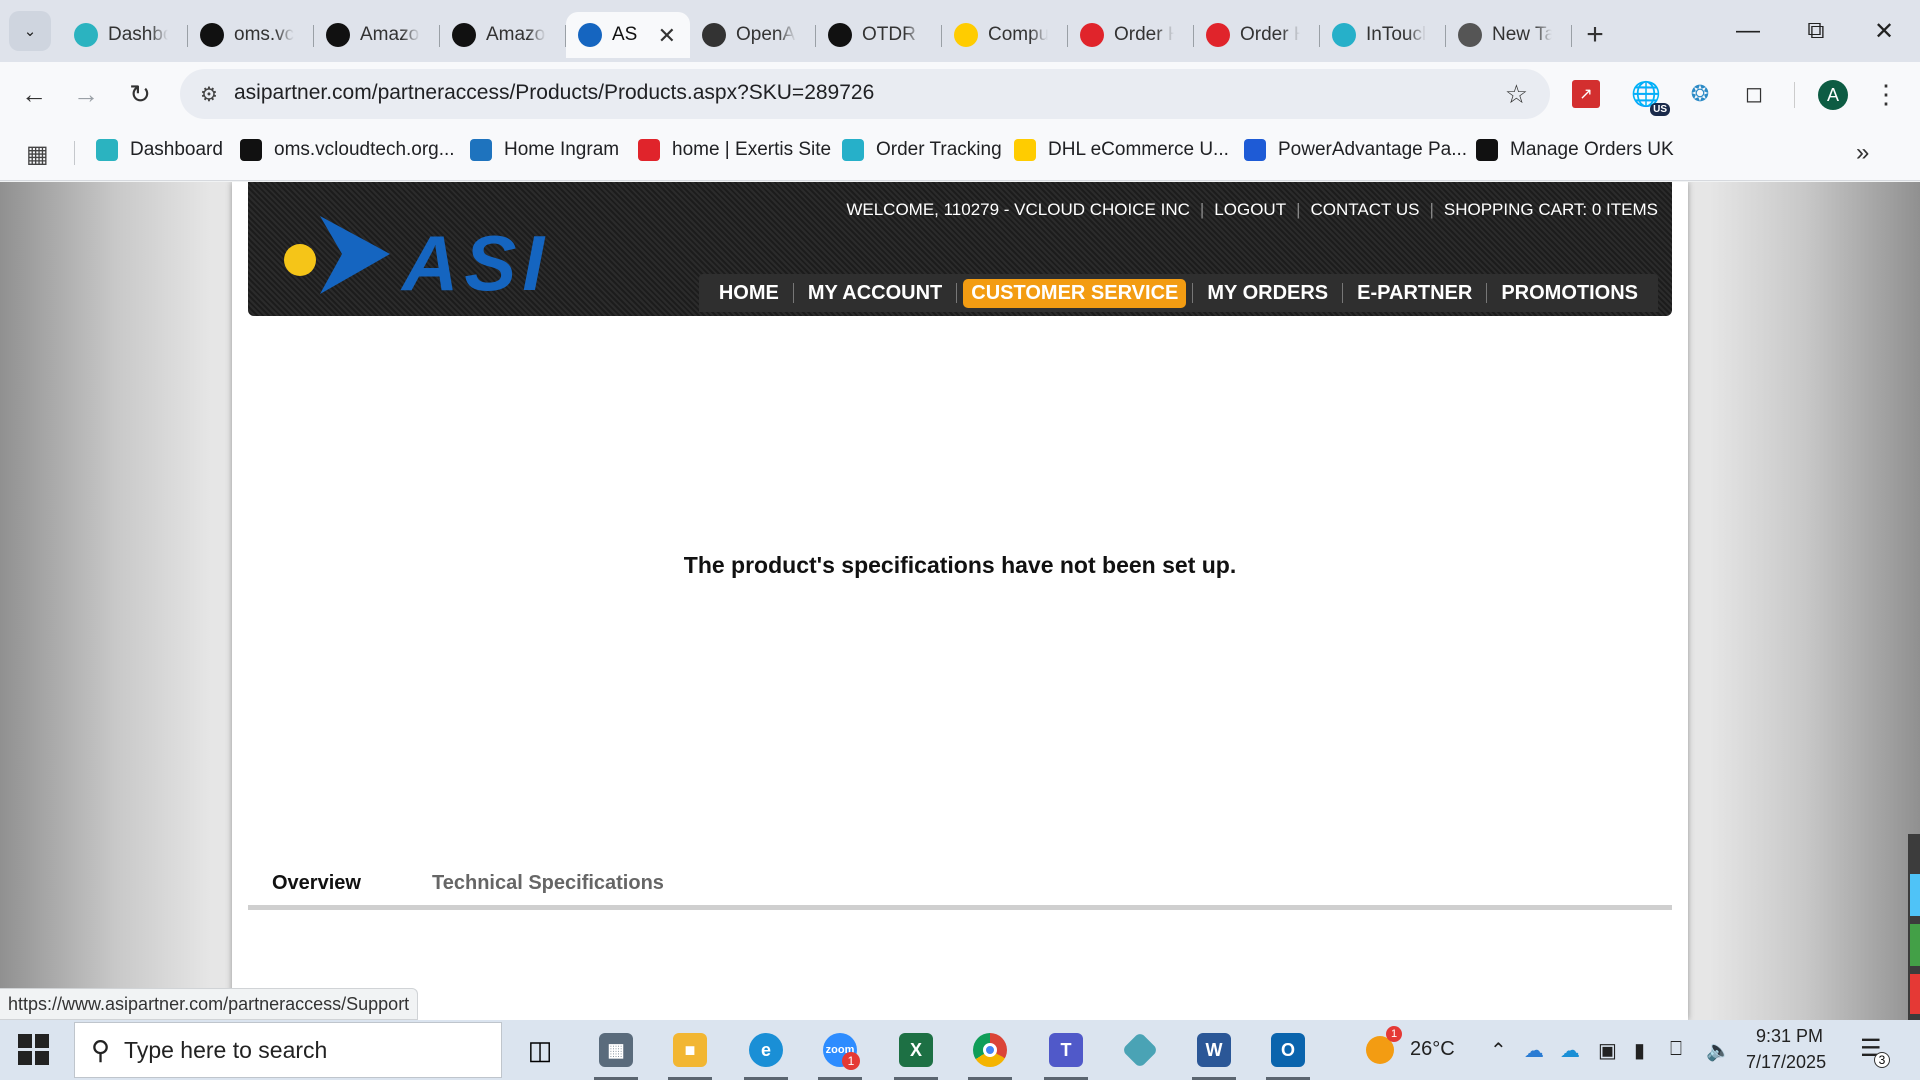  Describe the element at coordinates (34, 94) in the screenshot. I see `back-button: ←` at that location.